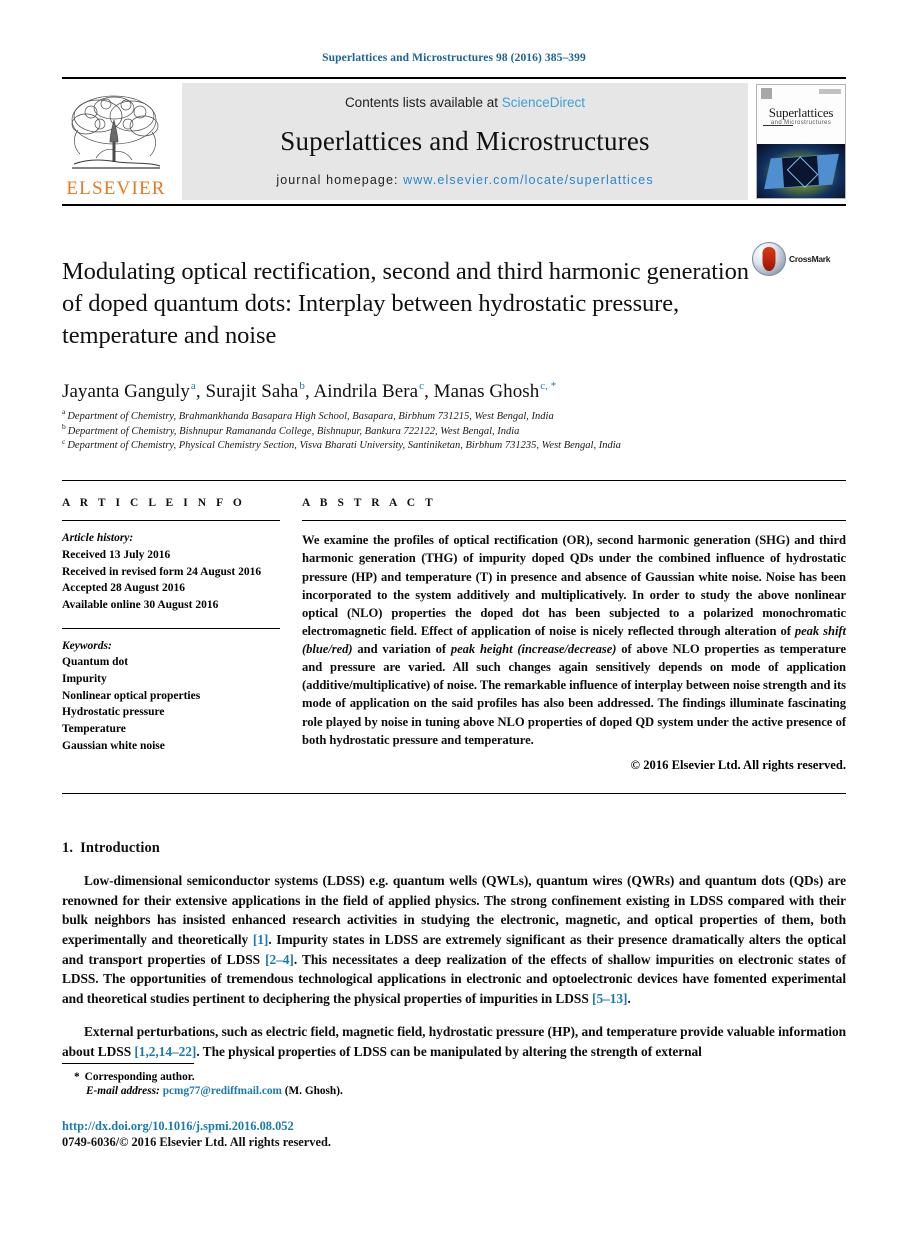  I want to click on email-label: E-mail address:, so click(123, 1091).